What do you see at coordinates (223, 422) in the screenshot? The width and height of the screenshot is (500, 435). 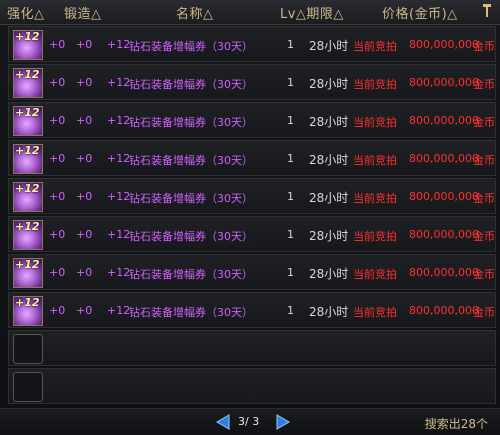 I see `prev-page-icon` at bounding box center [223, 422].